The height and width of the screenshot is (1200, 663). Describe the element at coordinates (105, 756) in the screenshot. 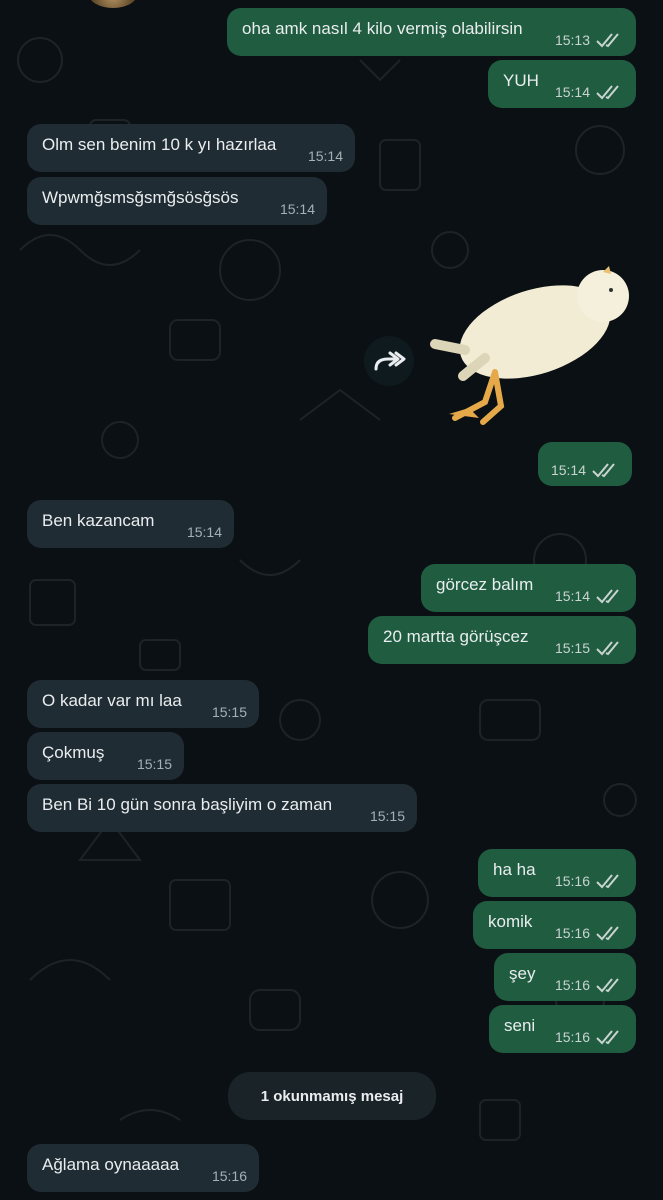

I see `message-incoming: Çokmuş 15:15` at that location.